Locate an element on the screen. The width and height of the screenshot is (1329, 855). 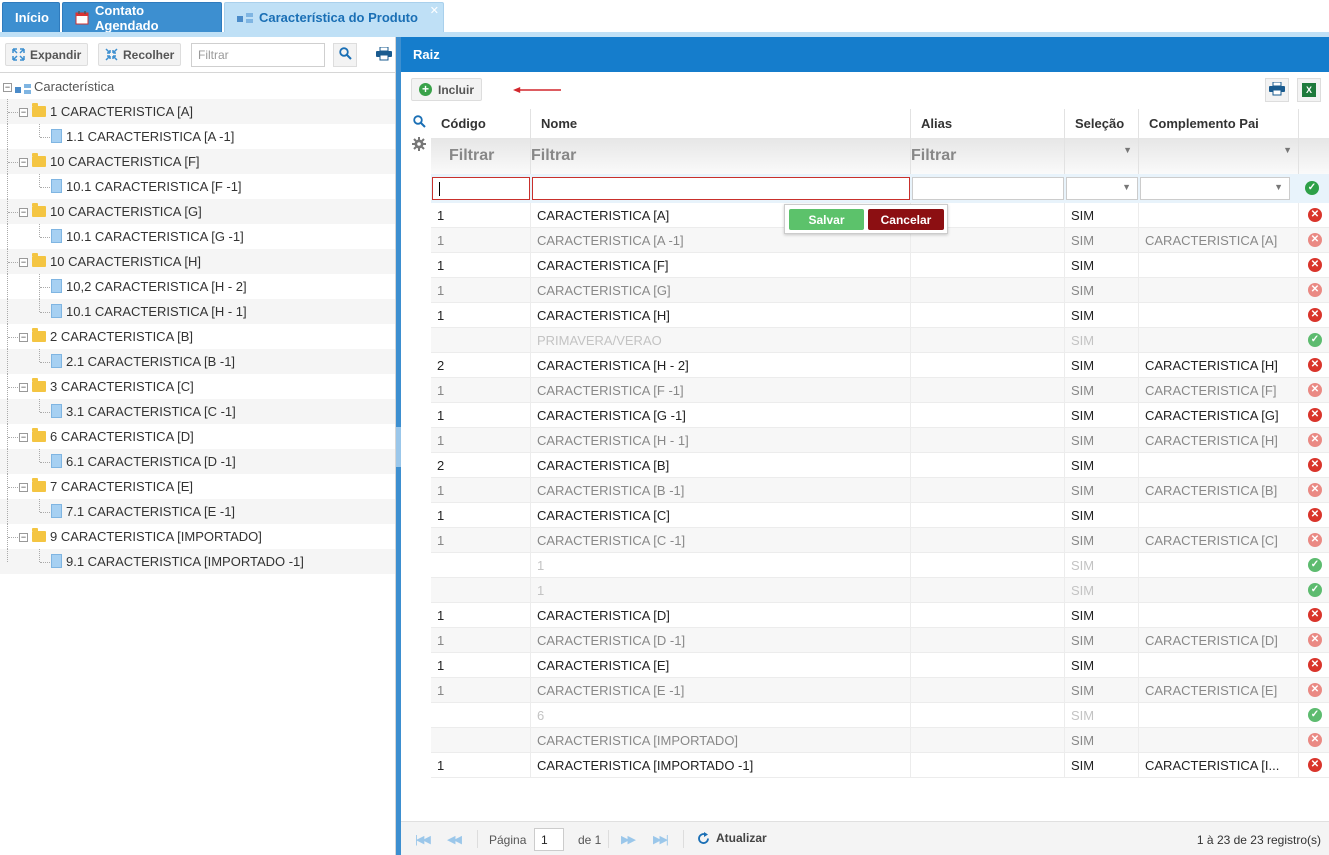
table-row: 1 CARACTERISTICA [H] SIM ✕ is located at coordinates (880, 315).